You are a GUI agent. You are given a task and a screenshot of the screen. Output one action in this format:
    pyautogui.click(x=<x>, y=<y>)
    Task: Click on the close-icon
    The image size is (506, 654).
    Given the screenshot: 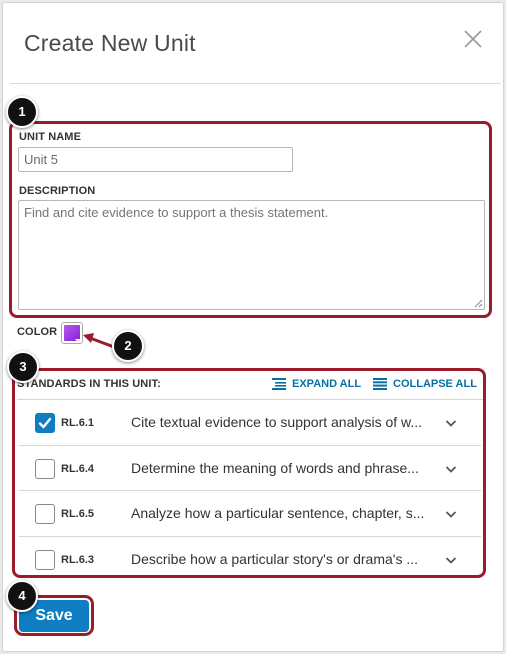 What is the action you would take?
    pyautogui.click(x=473, y=39)
    